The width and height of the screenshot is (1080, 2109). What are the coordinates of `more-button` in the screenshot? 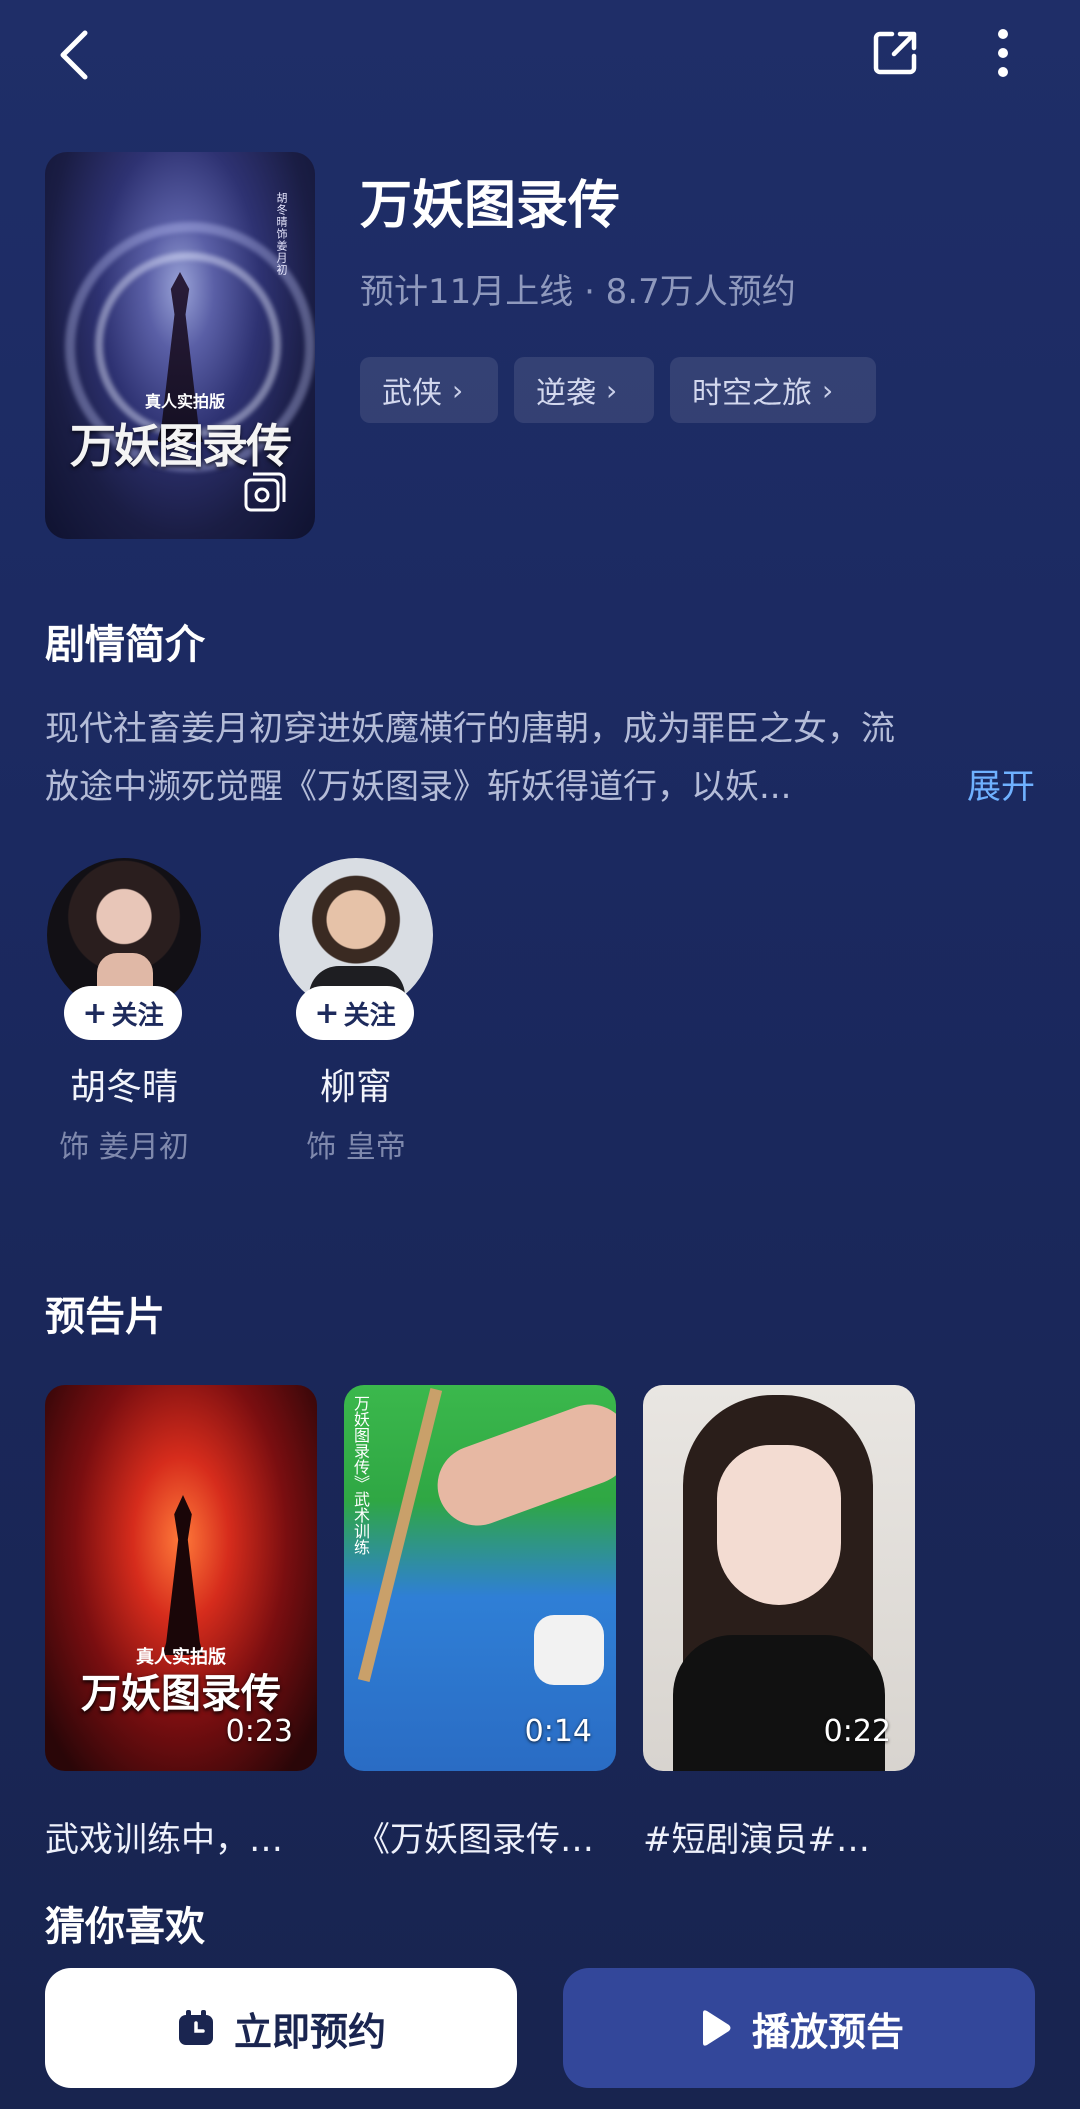 It's located at (1003, 53).